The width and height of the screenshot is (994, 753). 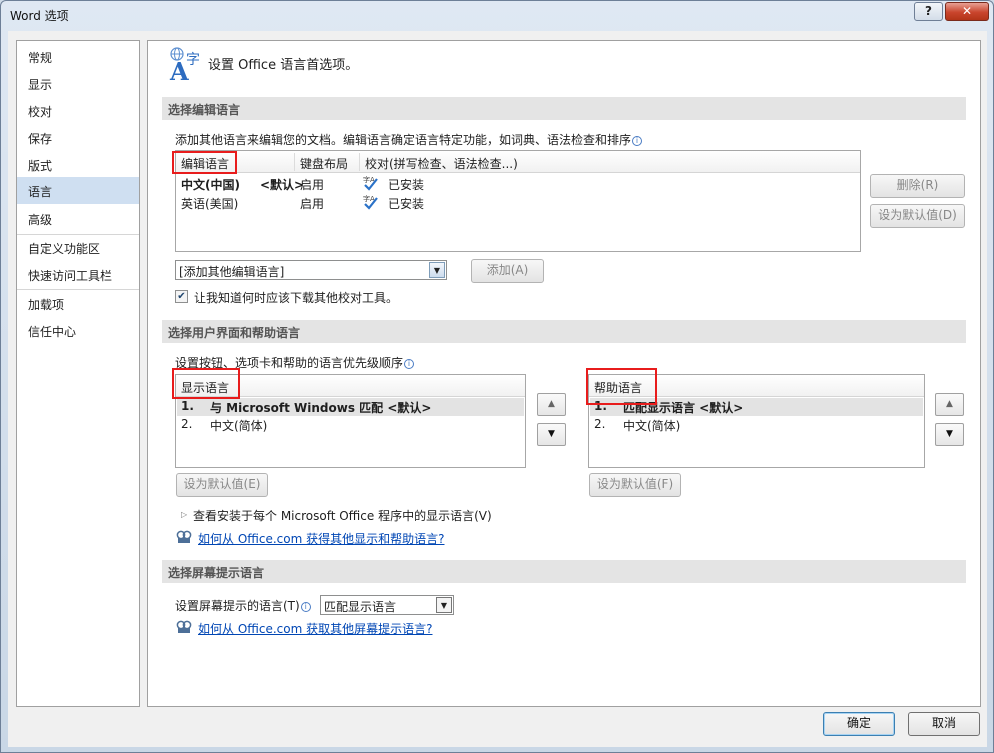 What do you see at coordinates (205, 388) in the screenshot?
I see `display-language-header: 显示语言` at bounding box center [205, 388].